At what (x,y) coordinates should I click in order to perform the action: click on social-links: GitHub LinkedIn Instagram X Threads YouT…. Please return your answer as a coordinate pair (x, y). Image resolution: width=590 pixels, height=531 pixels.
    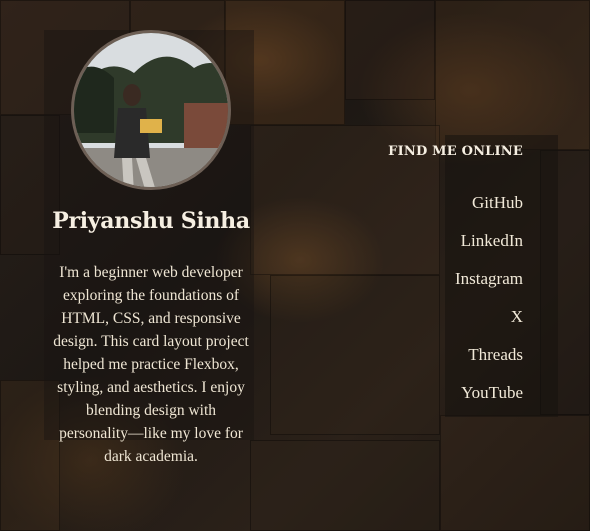
    Looking at the image, I should click on (489, 298).